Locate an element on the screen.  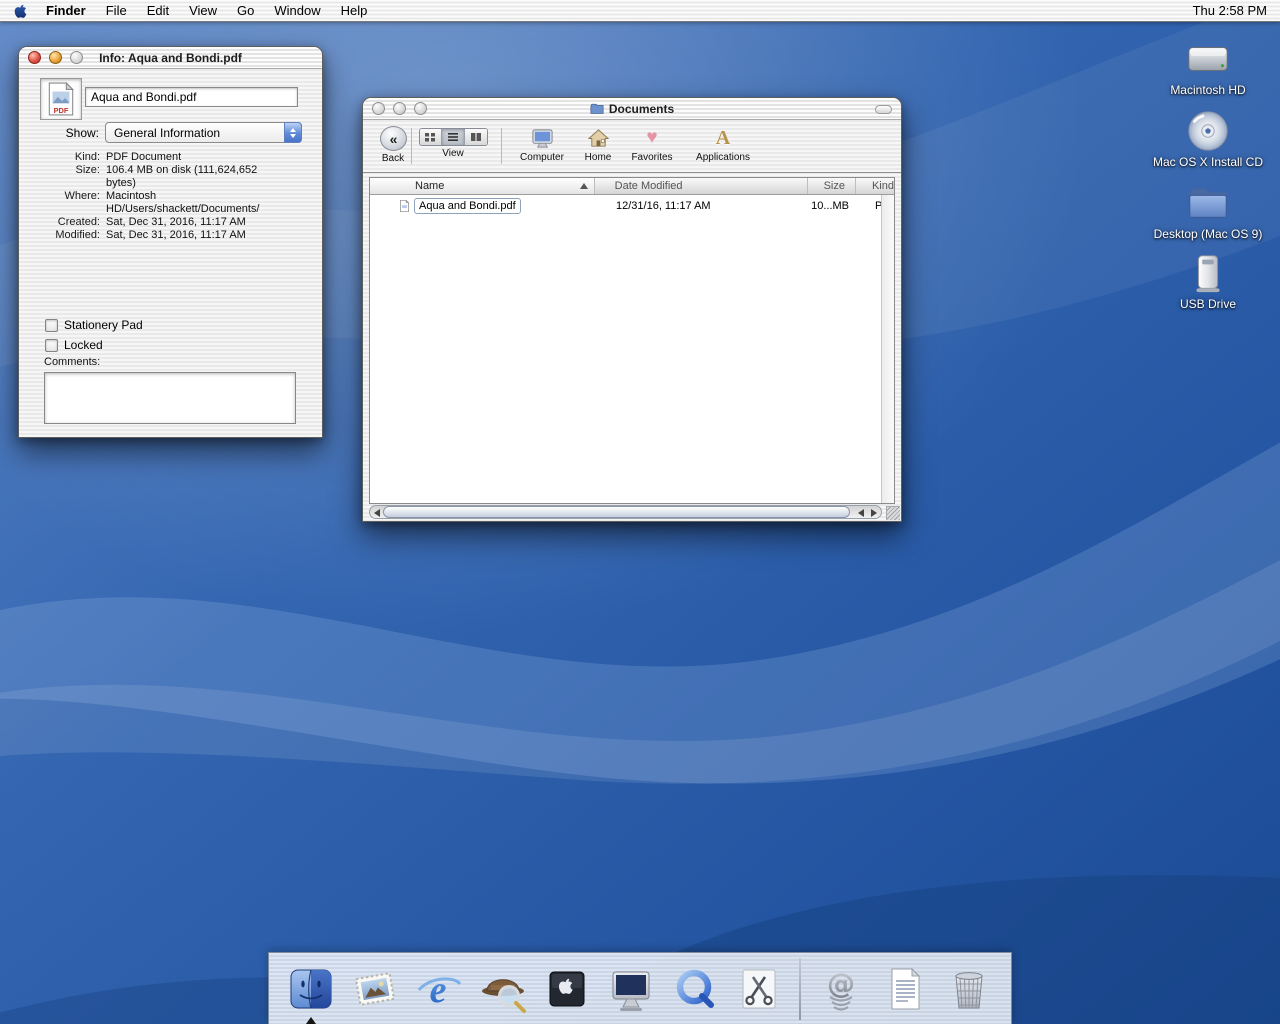
comments-label: Comments: is located at coordinates (72, 362).